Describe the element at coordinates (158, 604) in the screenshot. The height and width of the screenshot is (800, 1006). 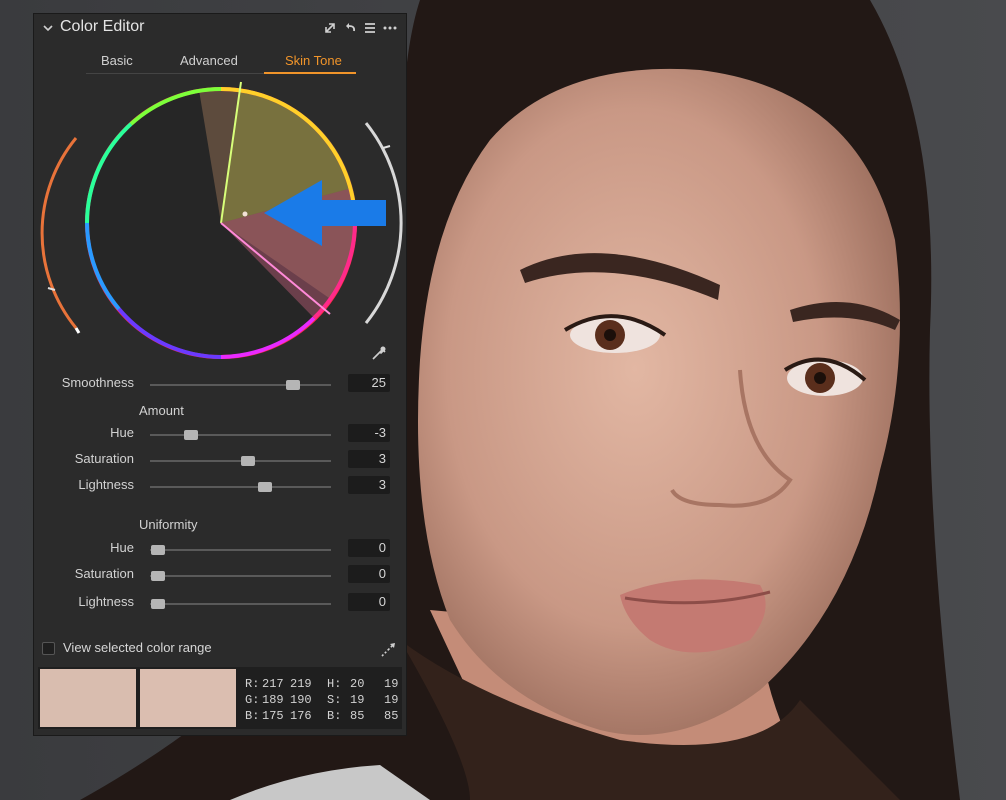
I see `uniformity-lightness-thumb` at that location.